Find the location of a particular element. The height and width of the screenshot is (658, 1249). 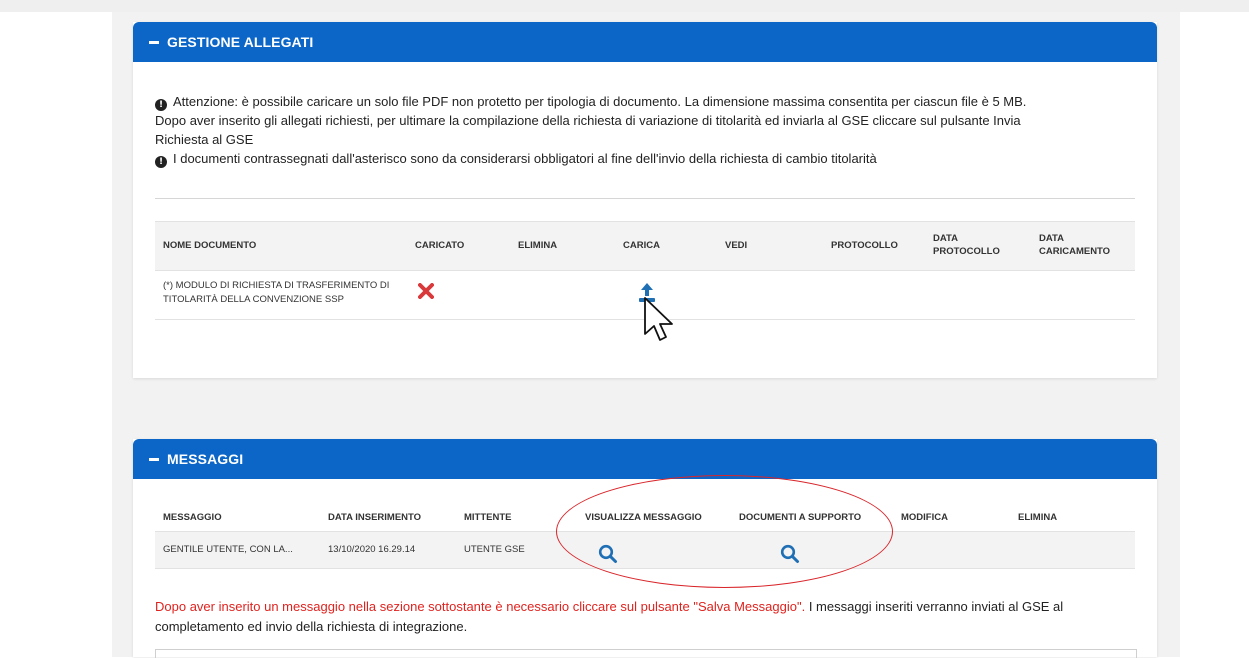

col-data-inserimento: DATA INSERIMENTO is located at coordinates (375, 517).